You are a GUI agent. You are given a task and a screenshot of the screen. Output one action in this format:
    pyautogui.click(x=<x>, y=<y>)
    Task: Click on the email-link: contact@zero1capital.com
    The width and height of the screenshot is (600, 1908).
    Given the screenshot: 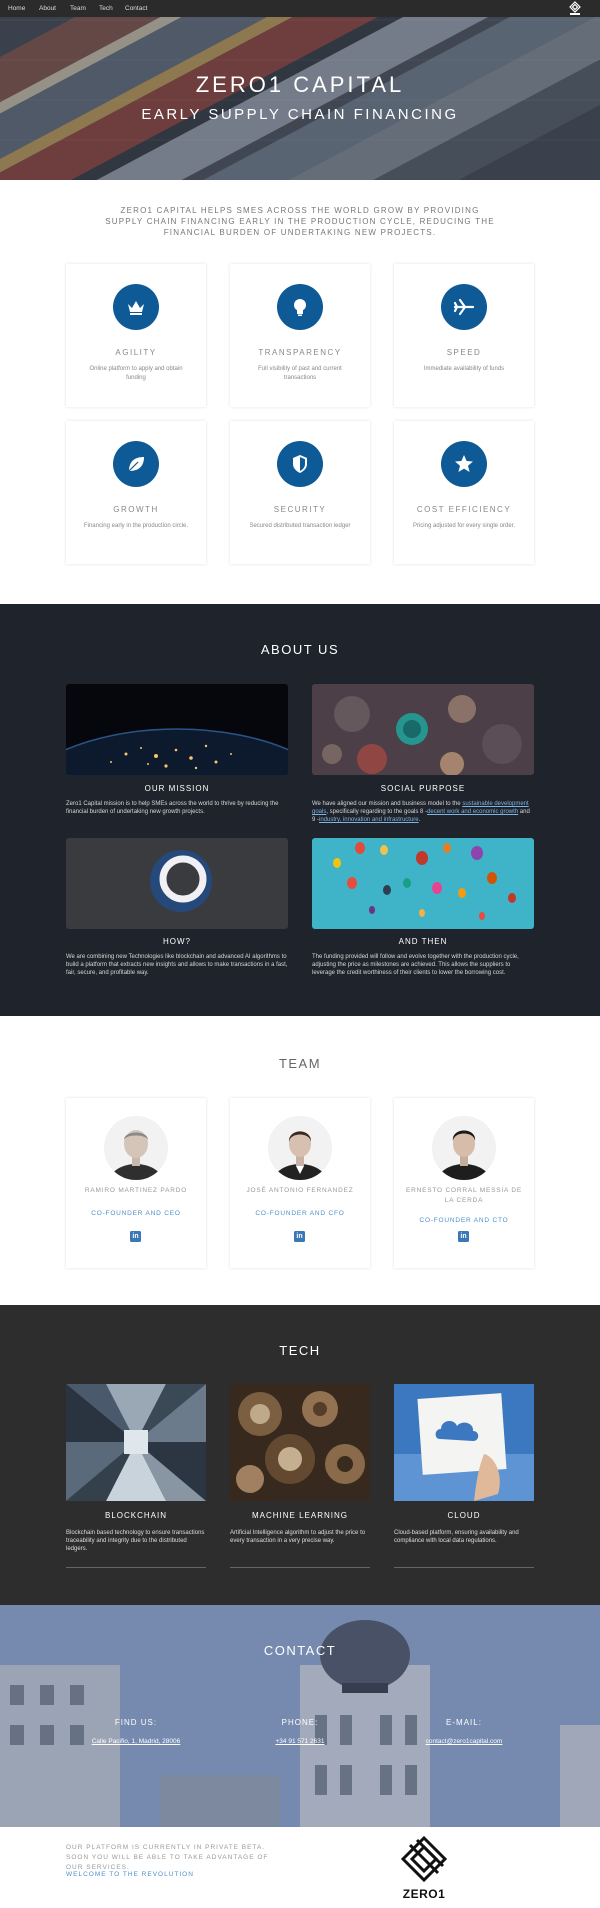 What is the action you would take?
    pyautogui.click(x=464, y=1741)
    